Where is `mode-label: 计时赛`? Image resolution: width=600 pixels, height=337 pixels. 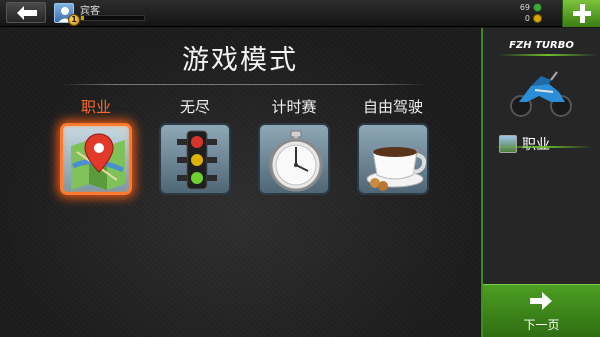 mode-label: 计时赛 is located at coordinates (294, 107).